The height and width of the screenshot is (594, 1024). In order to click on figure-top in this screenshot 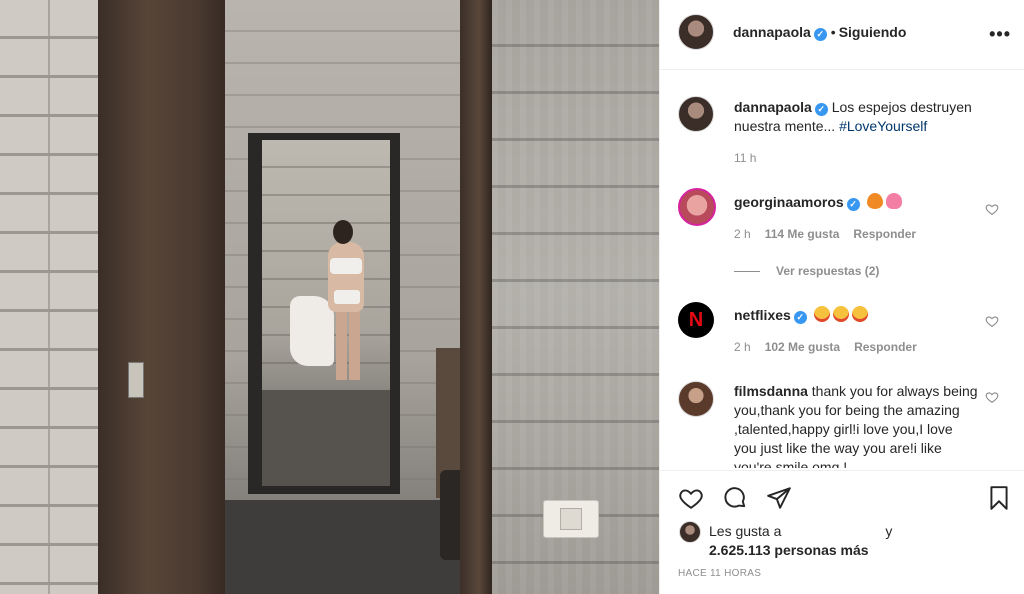, I will do `click(346, 266)`.